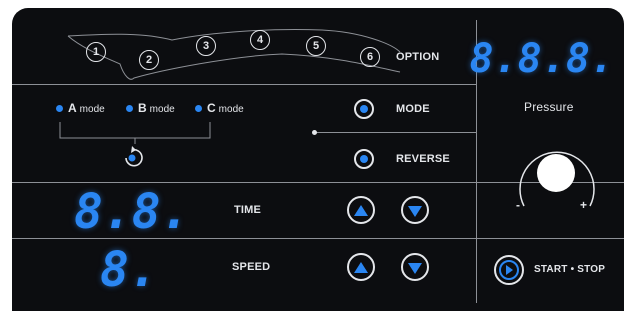  Describe the element at coordinates (570, 269) in the screenshot. I see `start-stop-label: START • STOP` at that location.